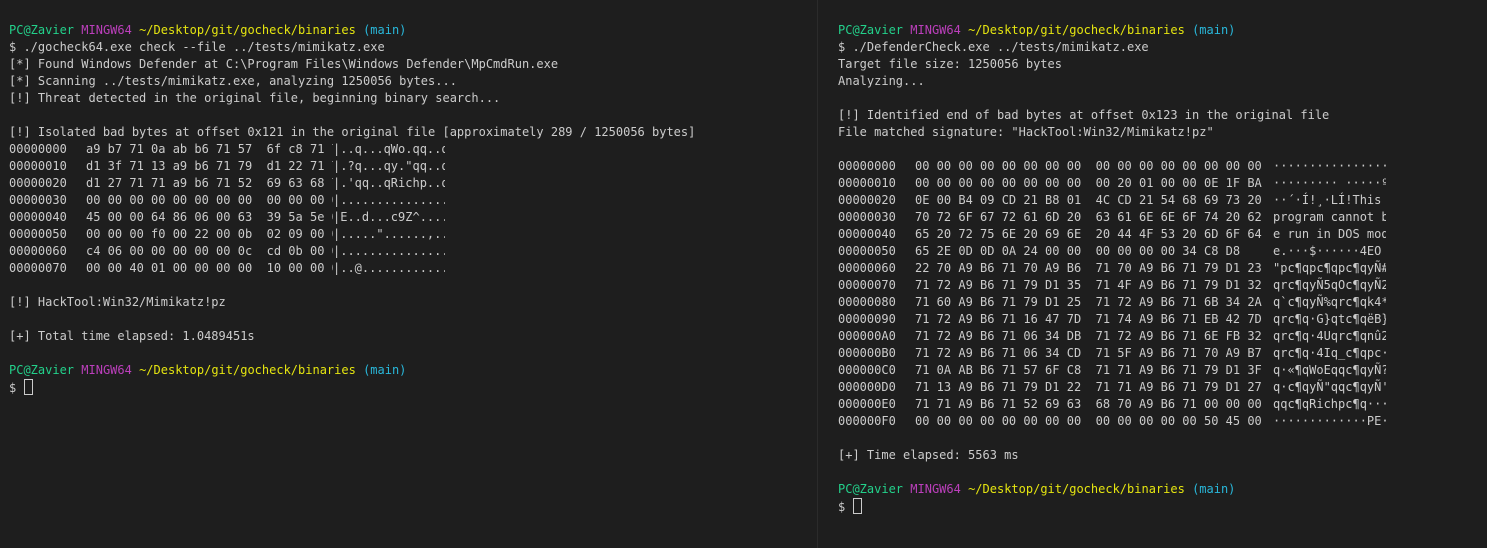  I want to click on hex-ascii: q·«¶qWoEqqc¶qyÑ?, so click(1329, 370).